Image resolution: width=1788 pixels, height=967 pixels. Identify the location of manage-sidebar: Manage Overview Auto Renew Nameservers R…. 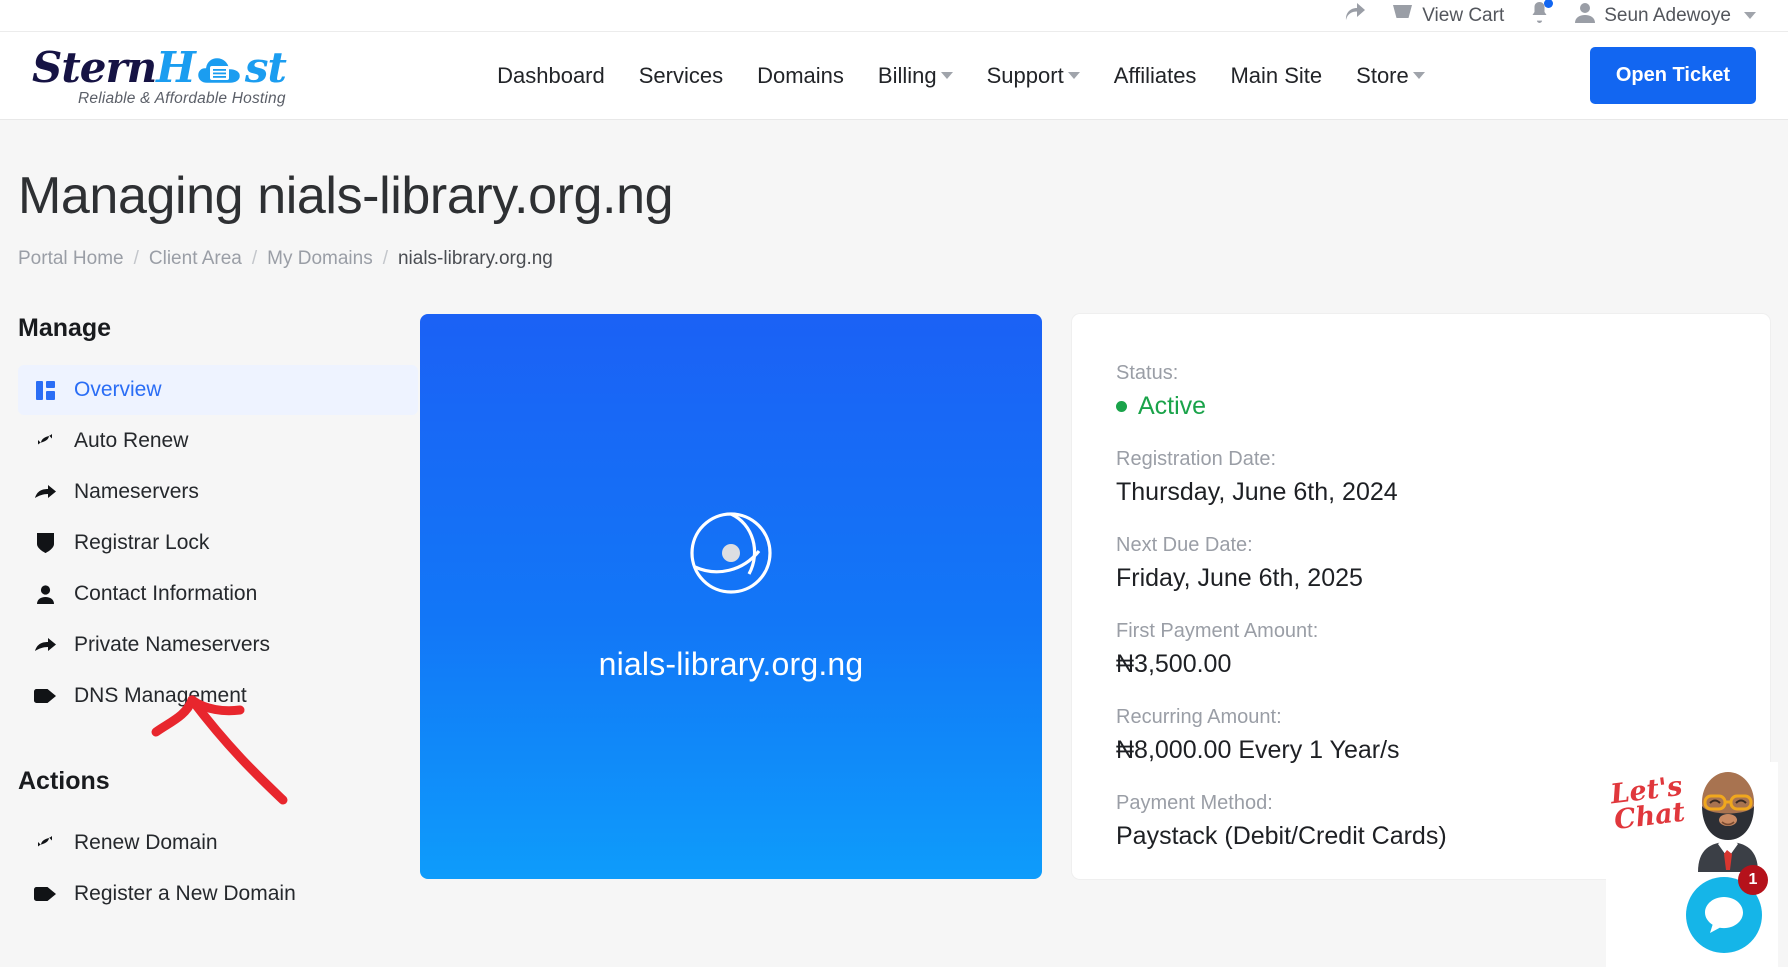
(218, 617).